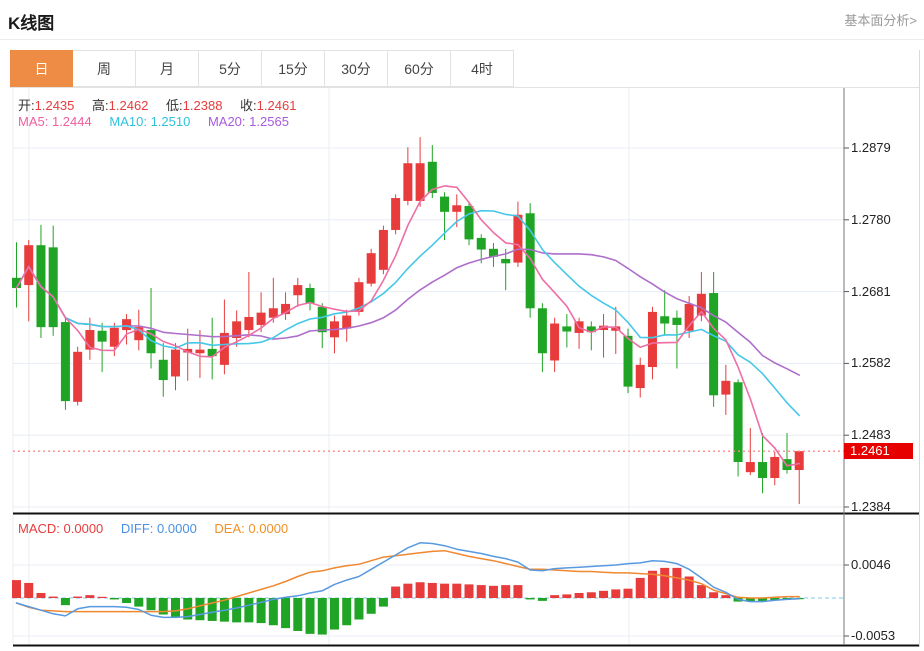  Describe the element at coordinates (54, 105) in the screenshot. I see `open-value: 1.2435` at that location.